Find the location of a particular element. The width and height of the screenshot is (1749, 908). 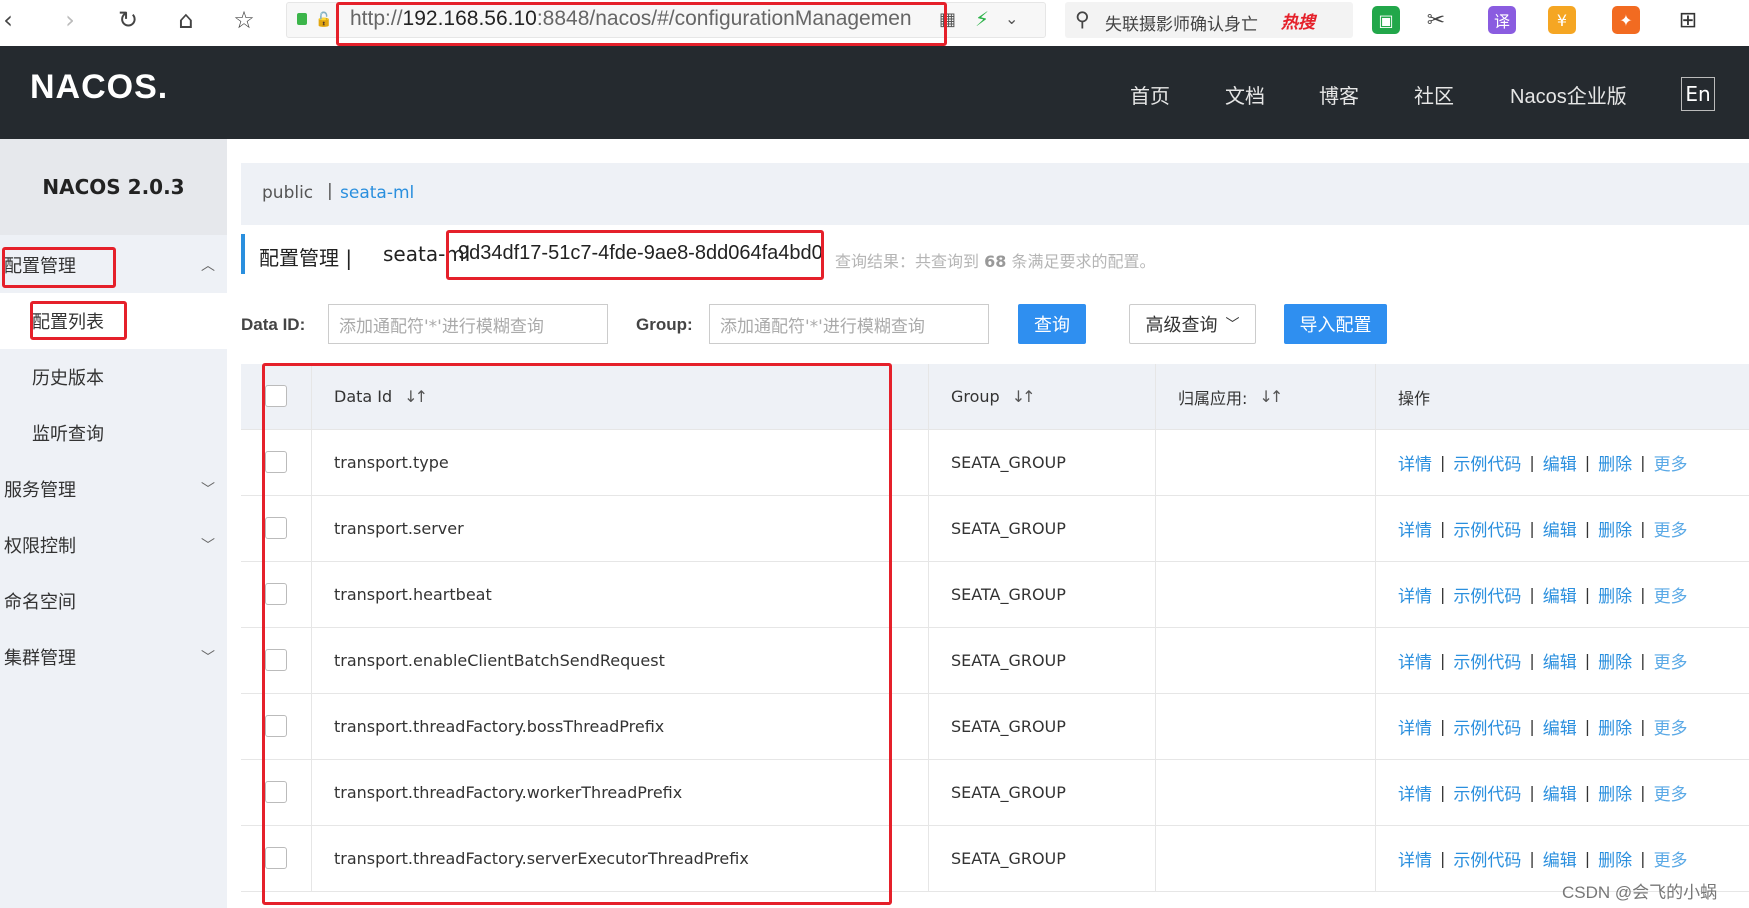

header-group: Group ↓↑ is located at coordinates (993, 396).